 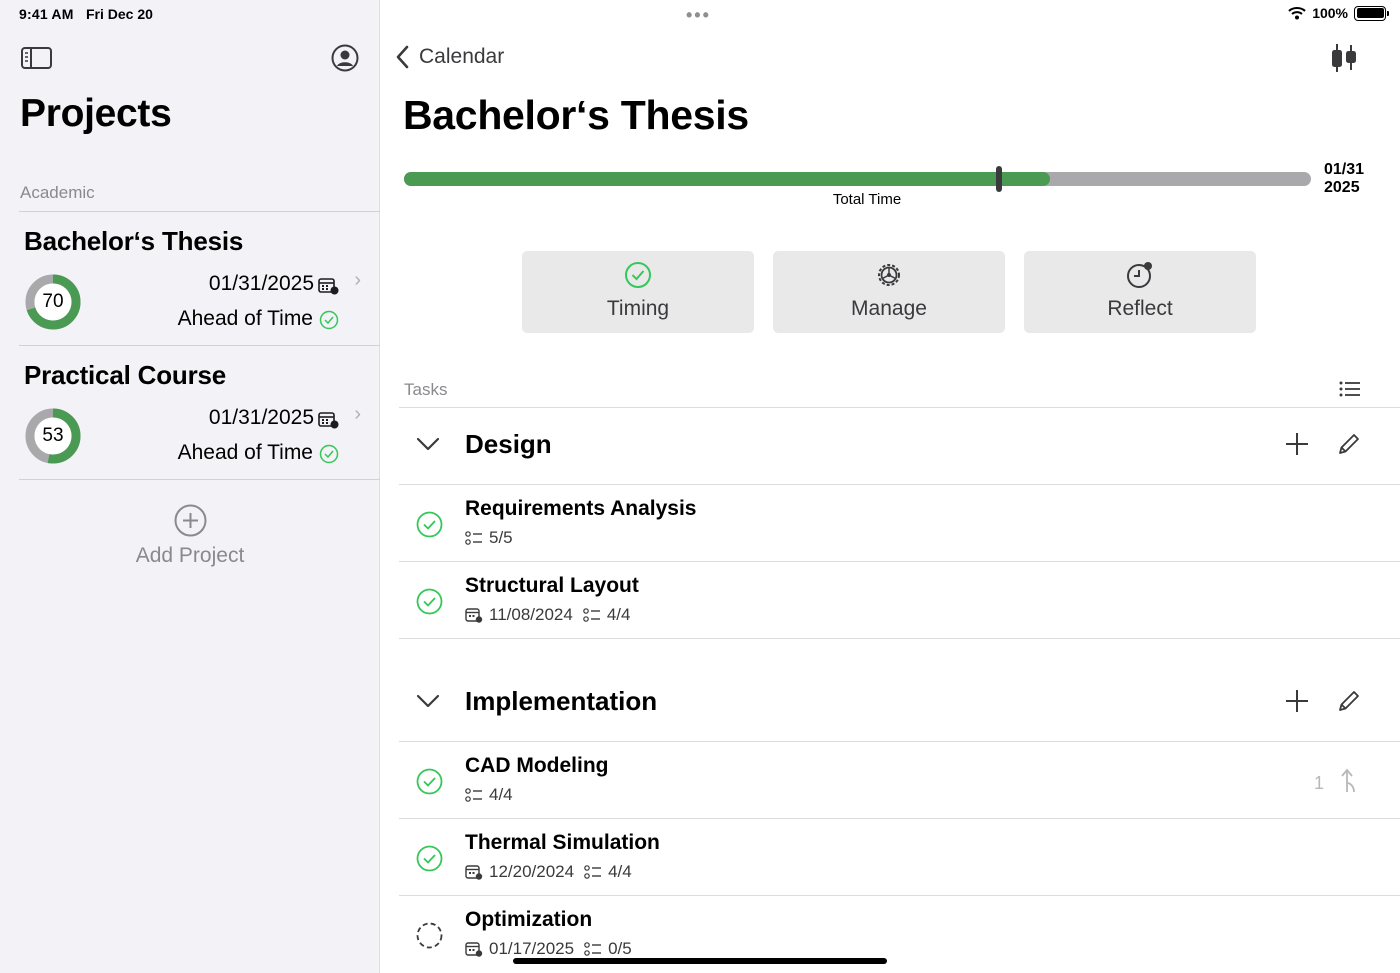 What do you see at coordinates (700, 961) in the screenshot?
I see `home-indicator` at bounding box center [700, 961].